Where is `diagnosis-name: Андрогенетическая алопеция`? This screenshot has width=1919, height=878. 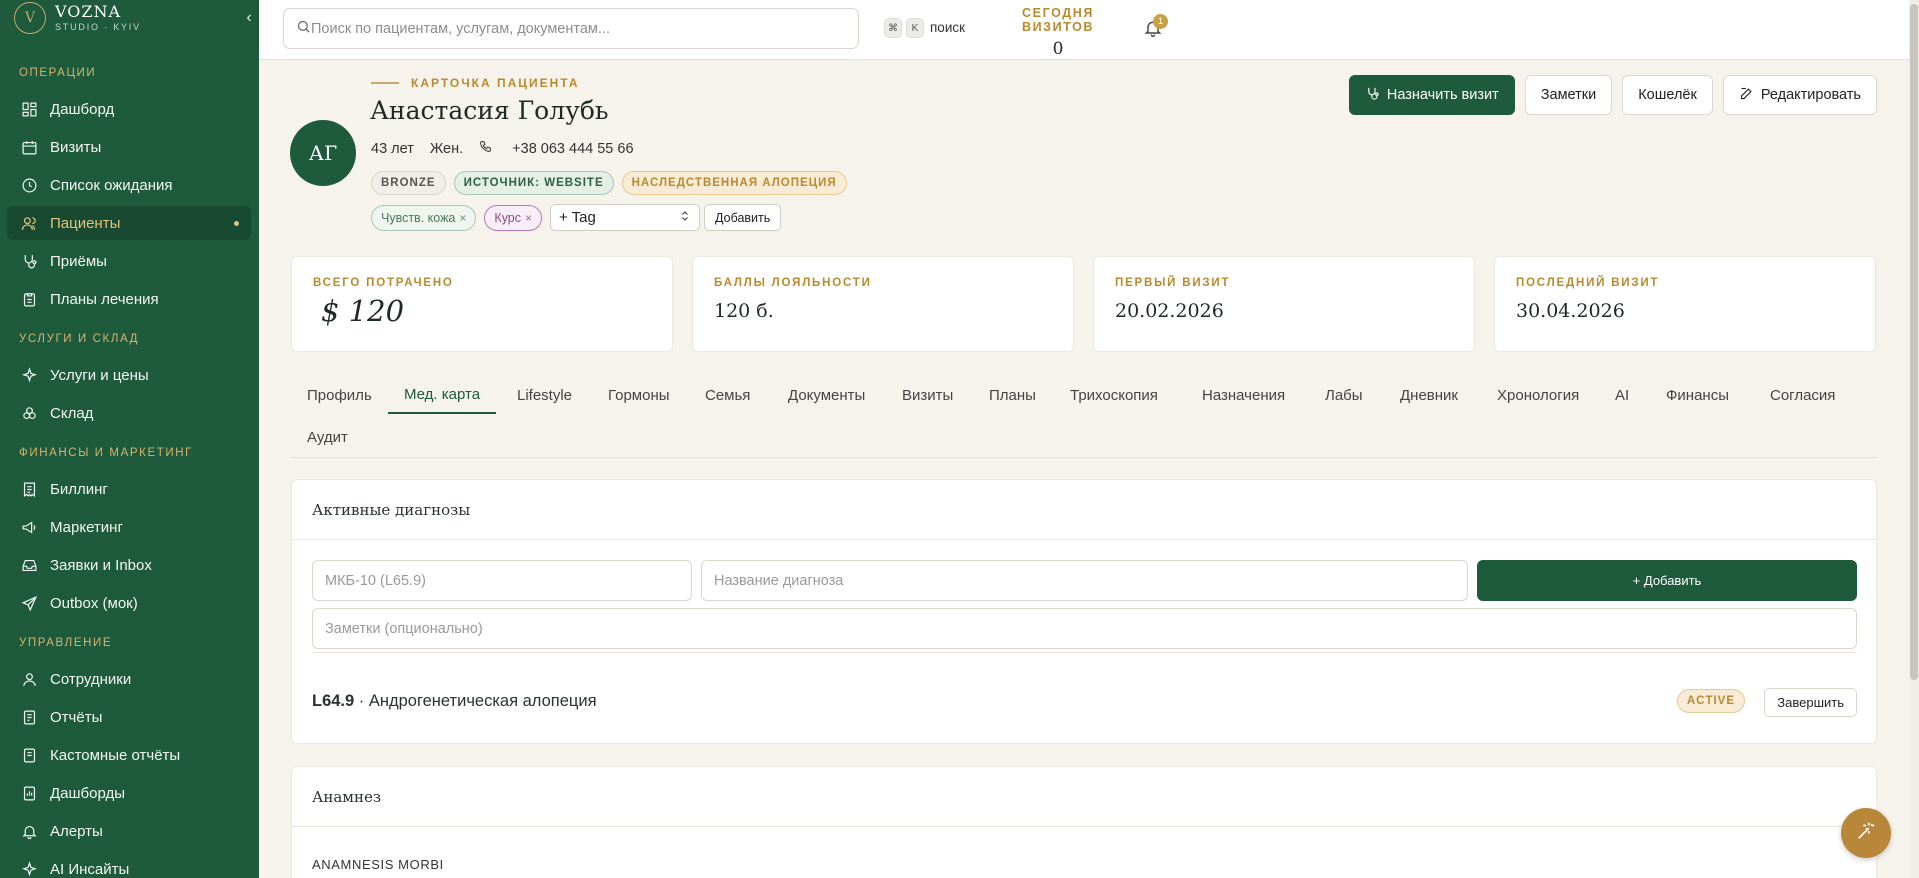
diagnosis-name: Андрогенетическая алопеция is located at coordinates (482, 701).